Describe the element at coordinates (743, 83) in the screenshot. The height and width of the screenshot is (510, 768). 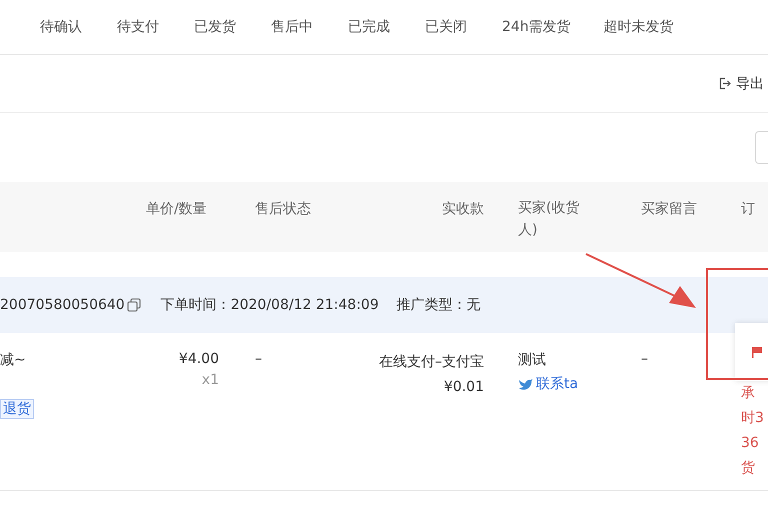
I see `export-button: 导出` at that location.